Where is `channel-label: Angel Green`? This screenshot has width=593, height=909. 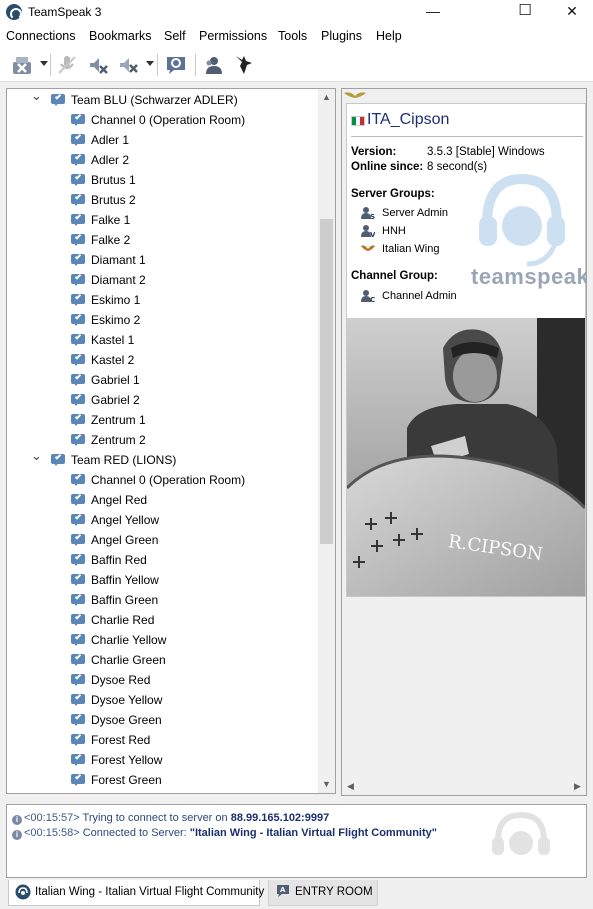 channel-label: Angel Green is located at coordinates (125, 540).